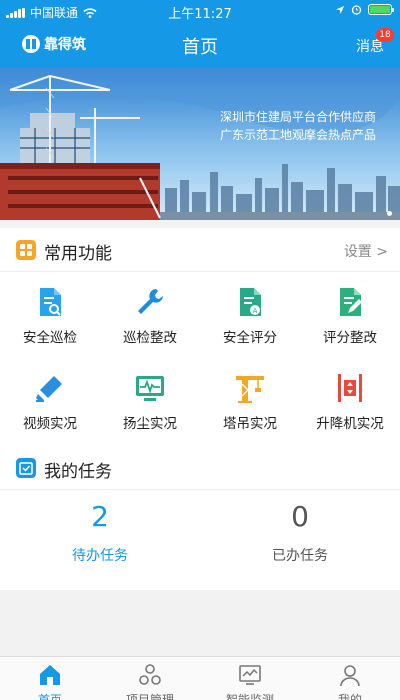 Image resolution: width=400 pixels, height=700 pixels. Describe the element at coordinates (250, 302) in the screenshot. I see `document-score-icon: A` at that location.